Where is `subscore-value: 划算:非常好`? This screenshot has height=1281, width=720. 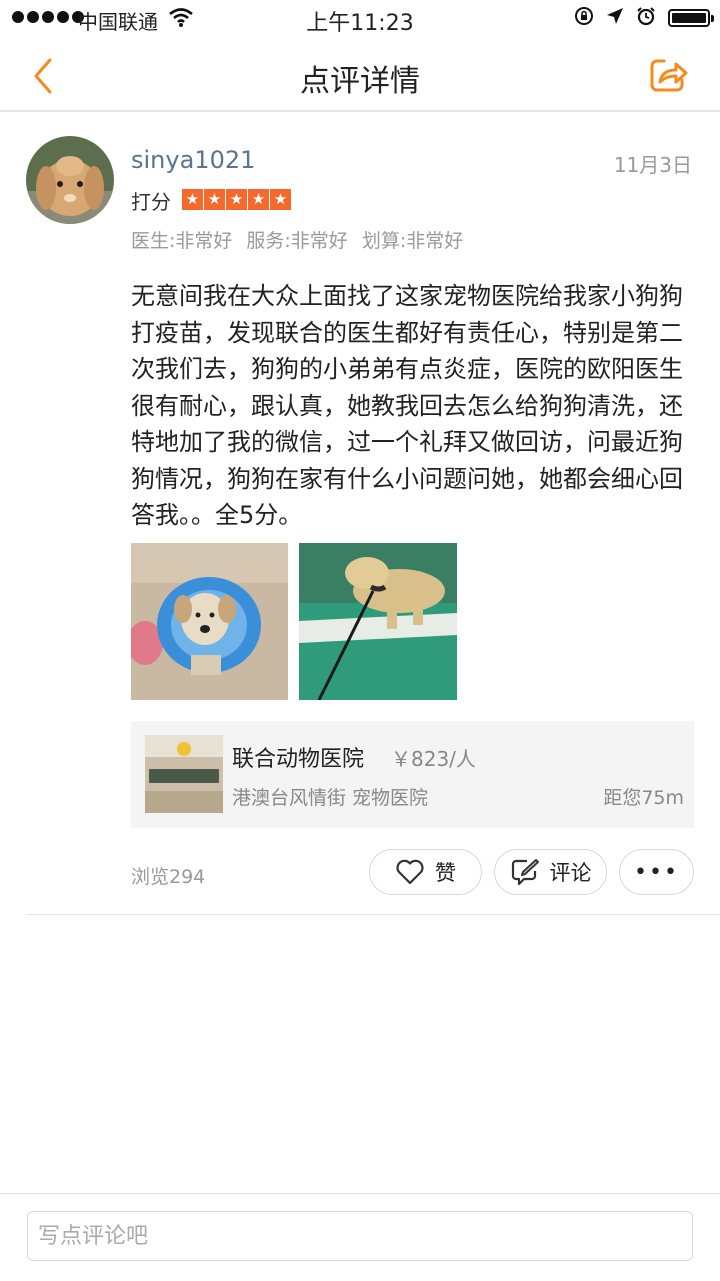 subscore-value: 划算:非常好 is located at coordinates (412, 241).